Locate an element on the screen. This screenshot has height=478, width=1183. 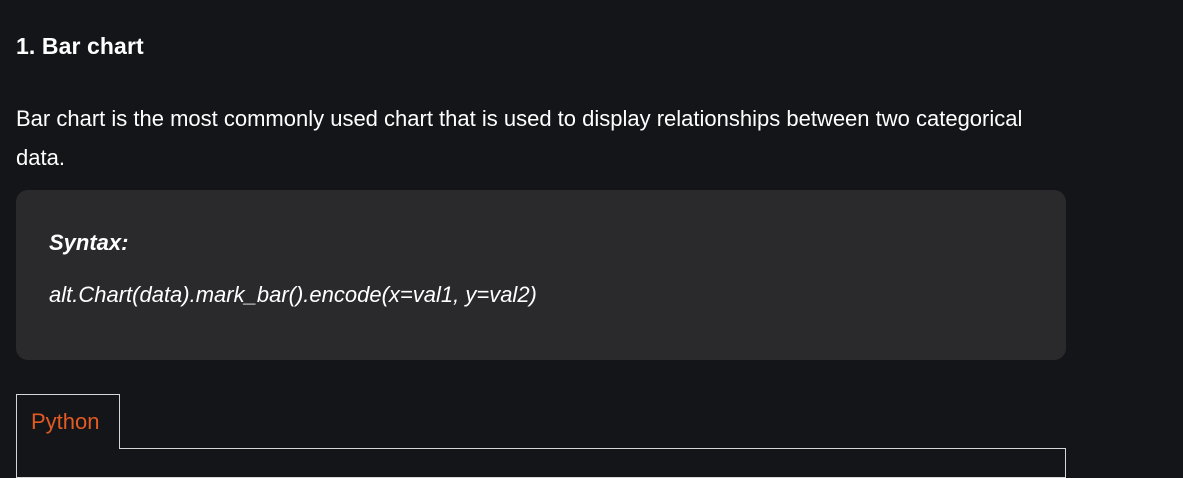
syntax-label: Syntax: is located at coordinates (89, 242).